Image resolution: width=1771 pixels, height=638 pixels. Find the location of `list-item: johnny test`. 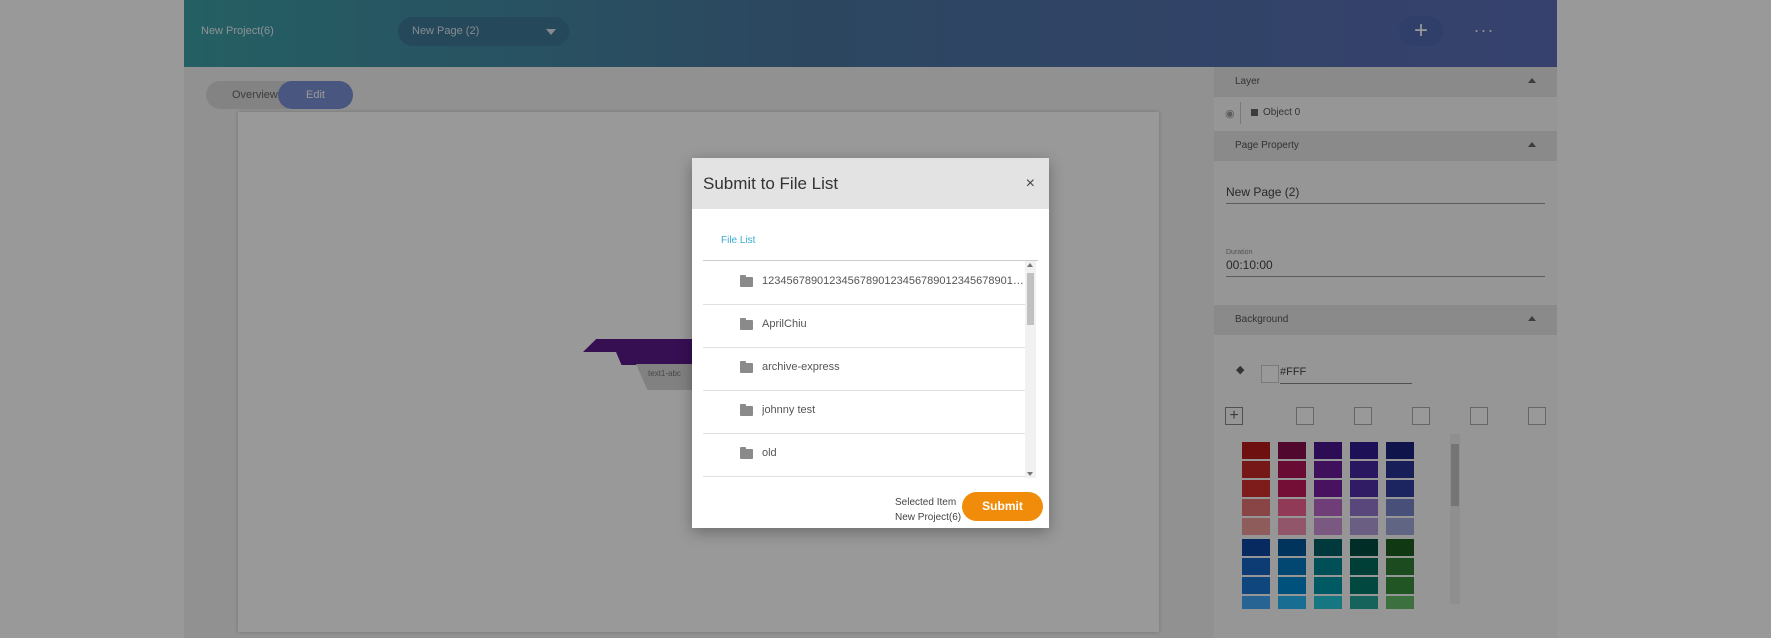

list-item: johnny test is located at coordinates (864, 412).